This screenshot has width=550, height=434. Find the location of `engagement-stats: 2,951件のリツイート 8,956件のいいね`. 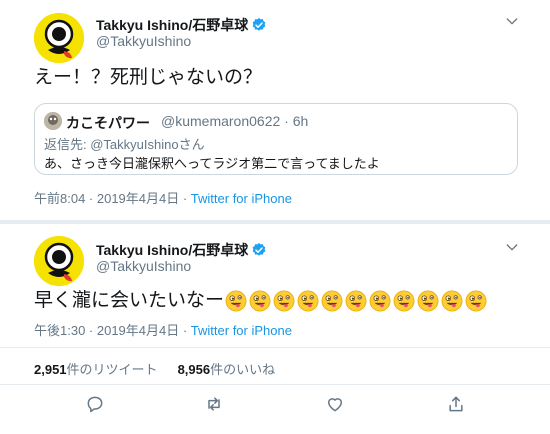

engagement-stats: 2,951件のリツイート 8,956件のいいね is located at coordinates (154, 368).